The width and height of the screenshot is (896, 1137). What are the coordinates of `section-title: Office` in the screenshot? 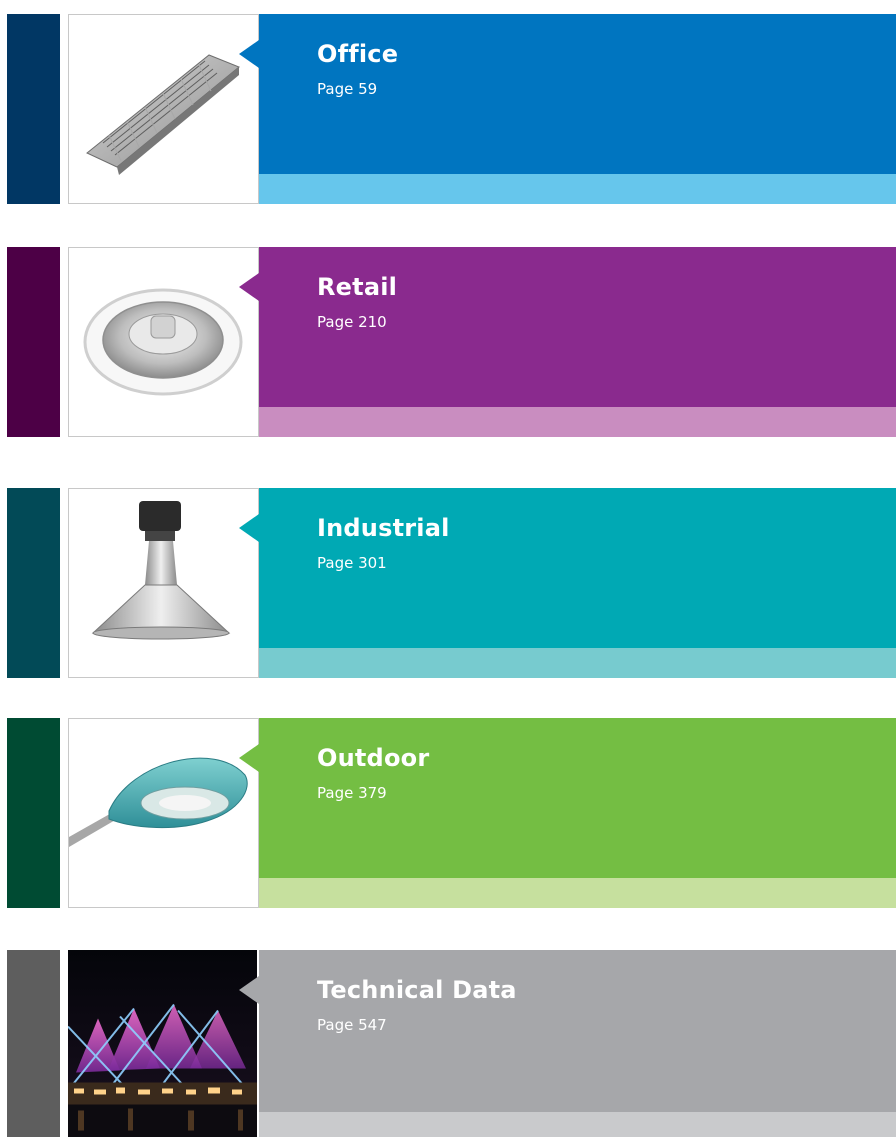 It's located at (358, 54).